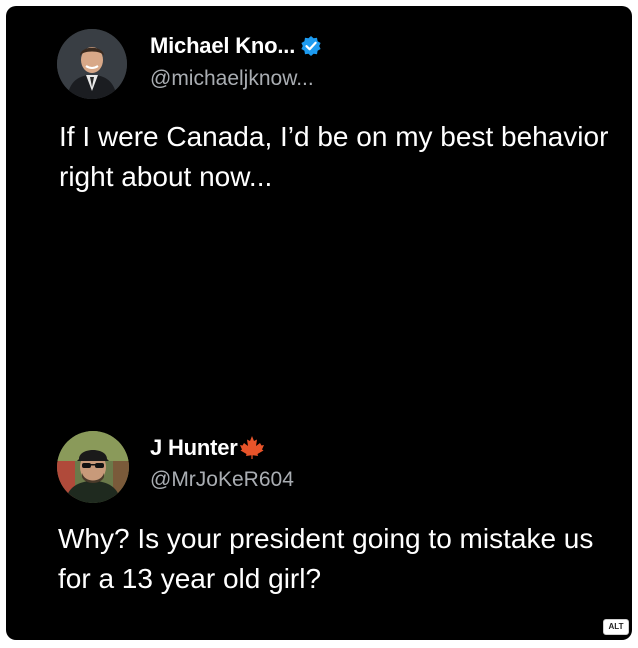  Describe the element at coordinates (311, 46) in the screenshot. I see `verified-badge-icon` at that location.